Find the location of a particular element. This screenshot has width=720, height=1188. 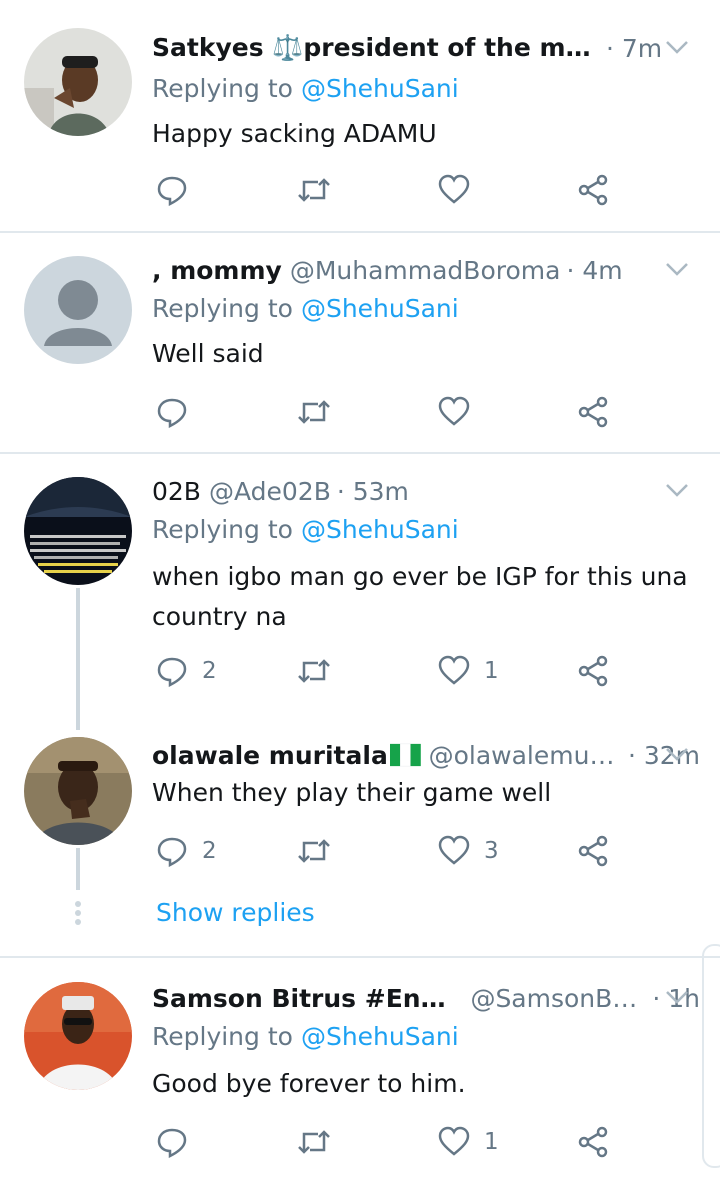

display-name: olawale muritala is located at coordinates (270, 755).